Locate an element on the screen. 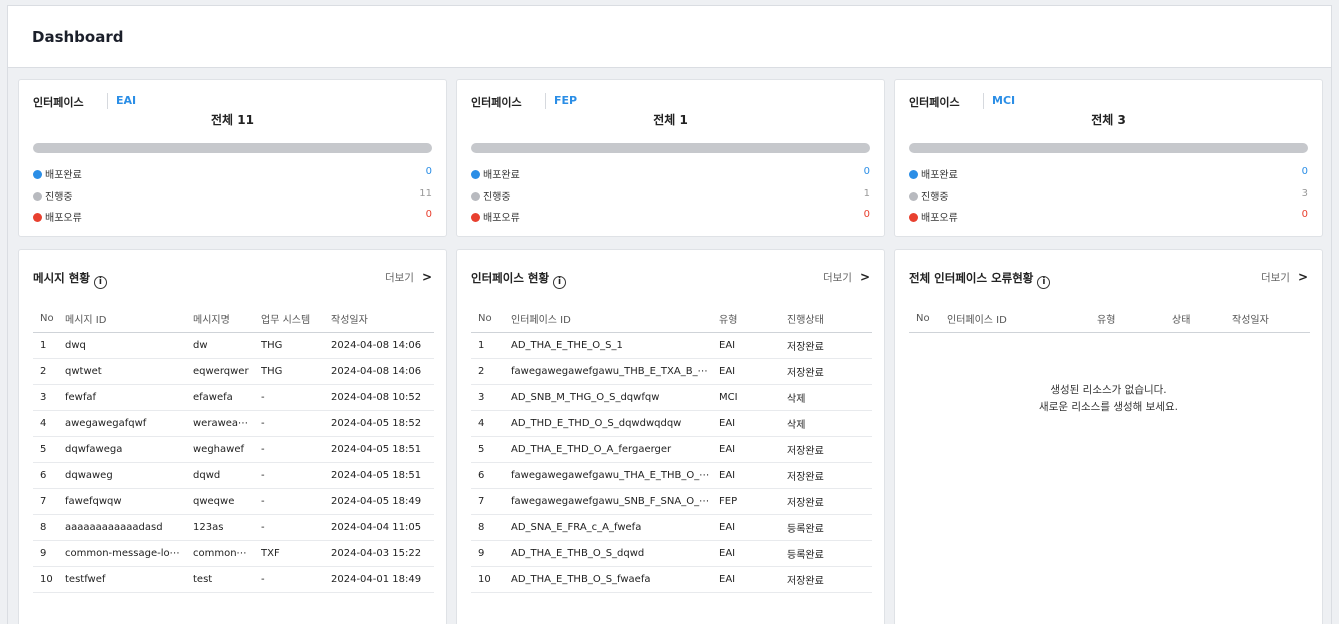 The height and width of the screenshot is (624, 1339). table-cell: 2 is located at coordinates (491, 371).